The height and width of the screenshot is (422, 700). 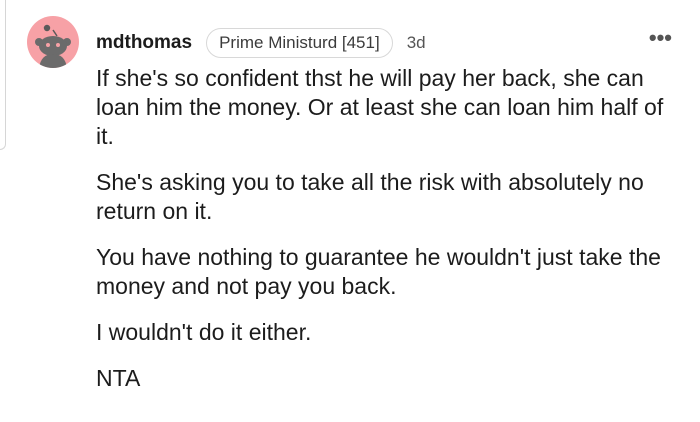 I want to click on username: mdthomas, so click(x=144, y=43).